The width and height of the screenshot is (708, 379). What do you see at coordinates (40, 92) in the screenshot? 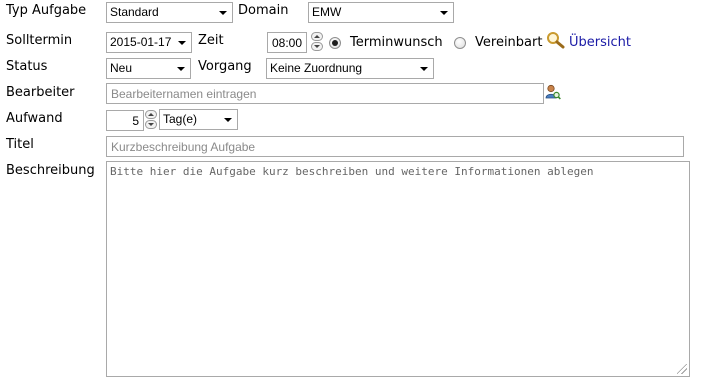
I see `bearbeiter-label: Bearbeiter` at bounding box center [40, 92].